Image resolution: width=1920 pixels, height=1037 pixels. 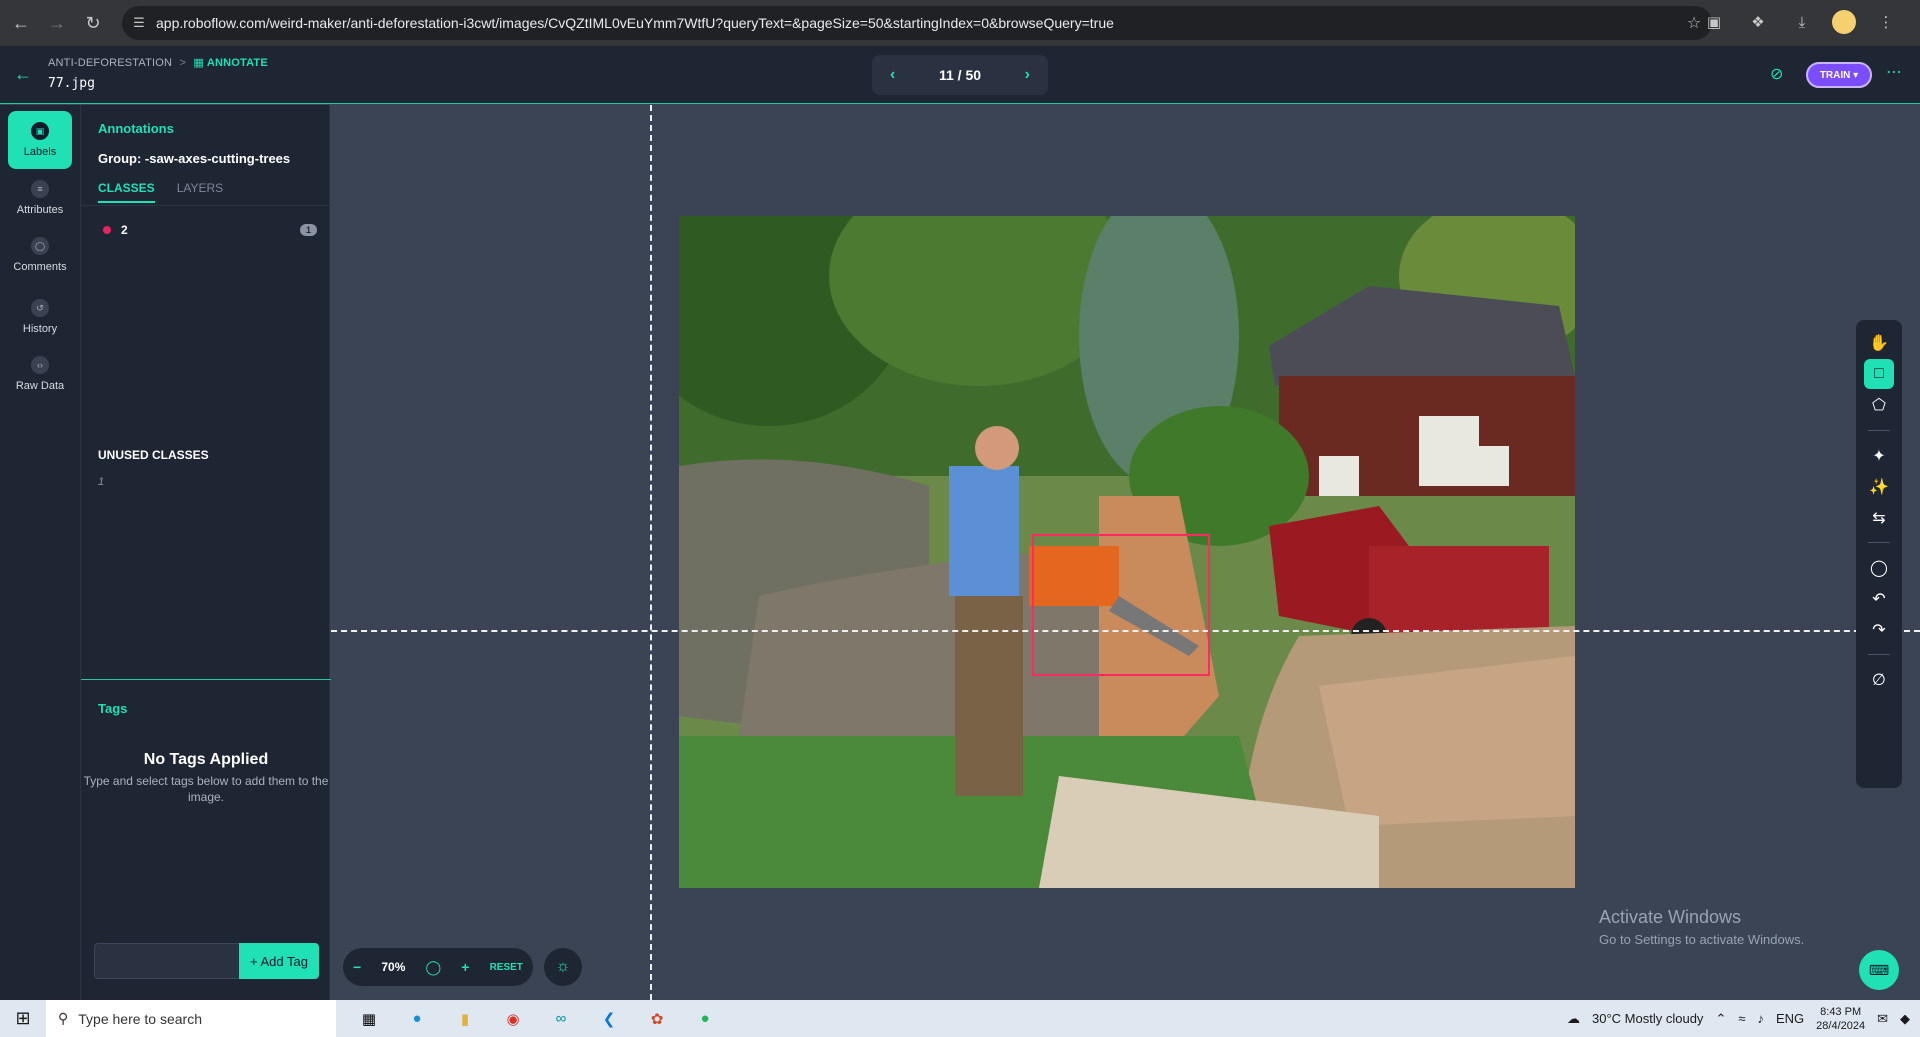 I want to click on rail-item-attributes: ≡ Attributes, so click(x=40, y=198).